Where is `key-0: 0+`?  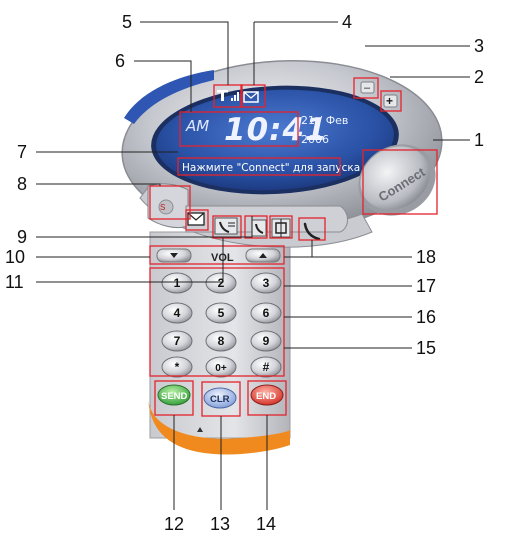
key-0: 0+ is located at coordinates (221, 367).